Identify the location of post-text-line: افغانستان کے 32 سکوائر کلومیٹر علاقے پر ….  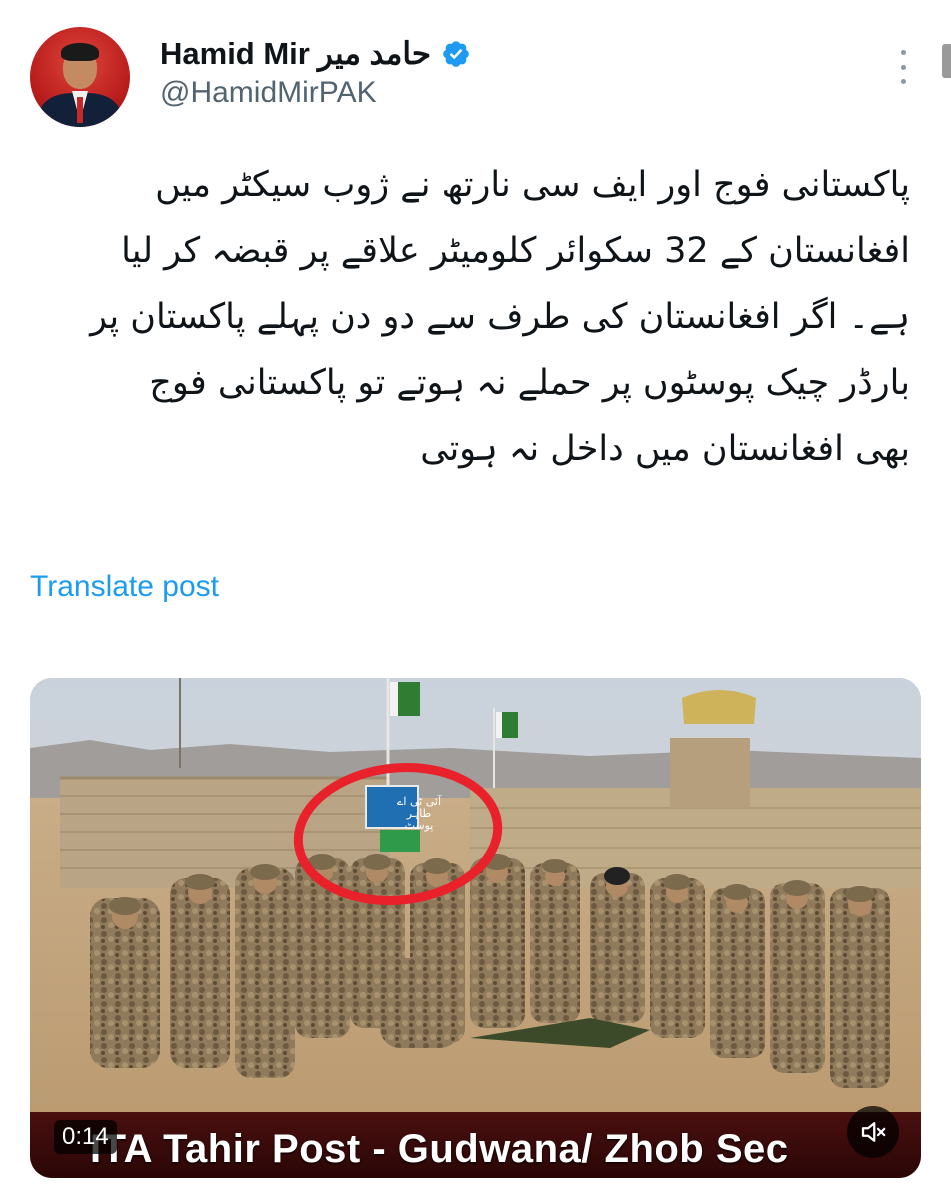
(515, 251).